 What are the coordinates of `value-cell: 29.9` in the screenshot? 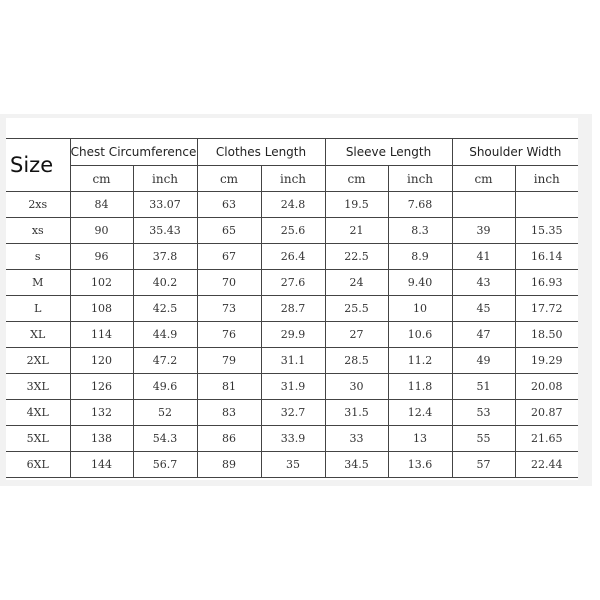 It's located at (293, 334).